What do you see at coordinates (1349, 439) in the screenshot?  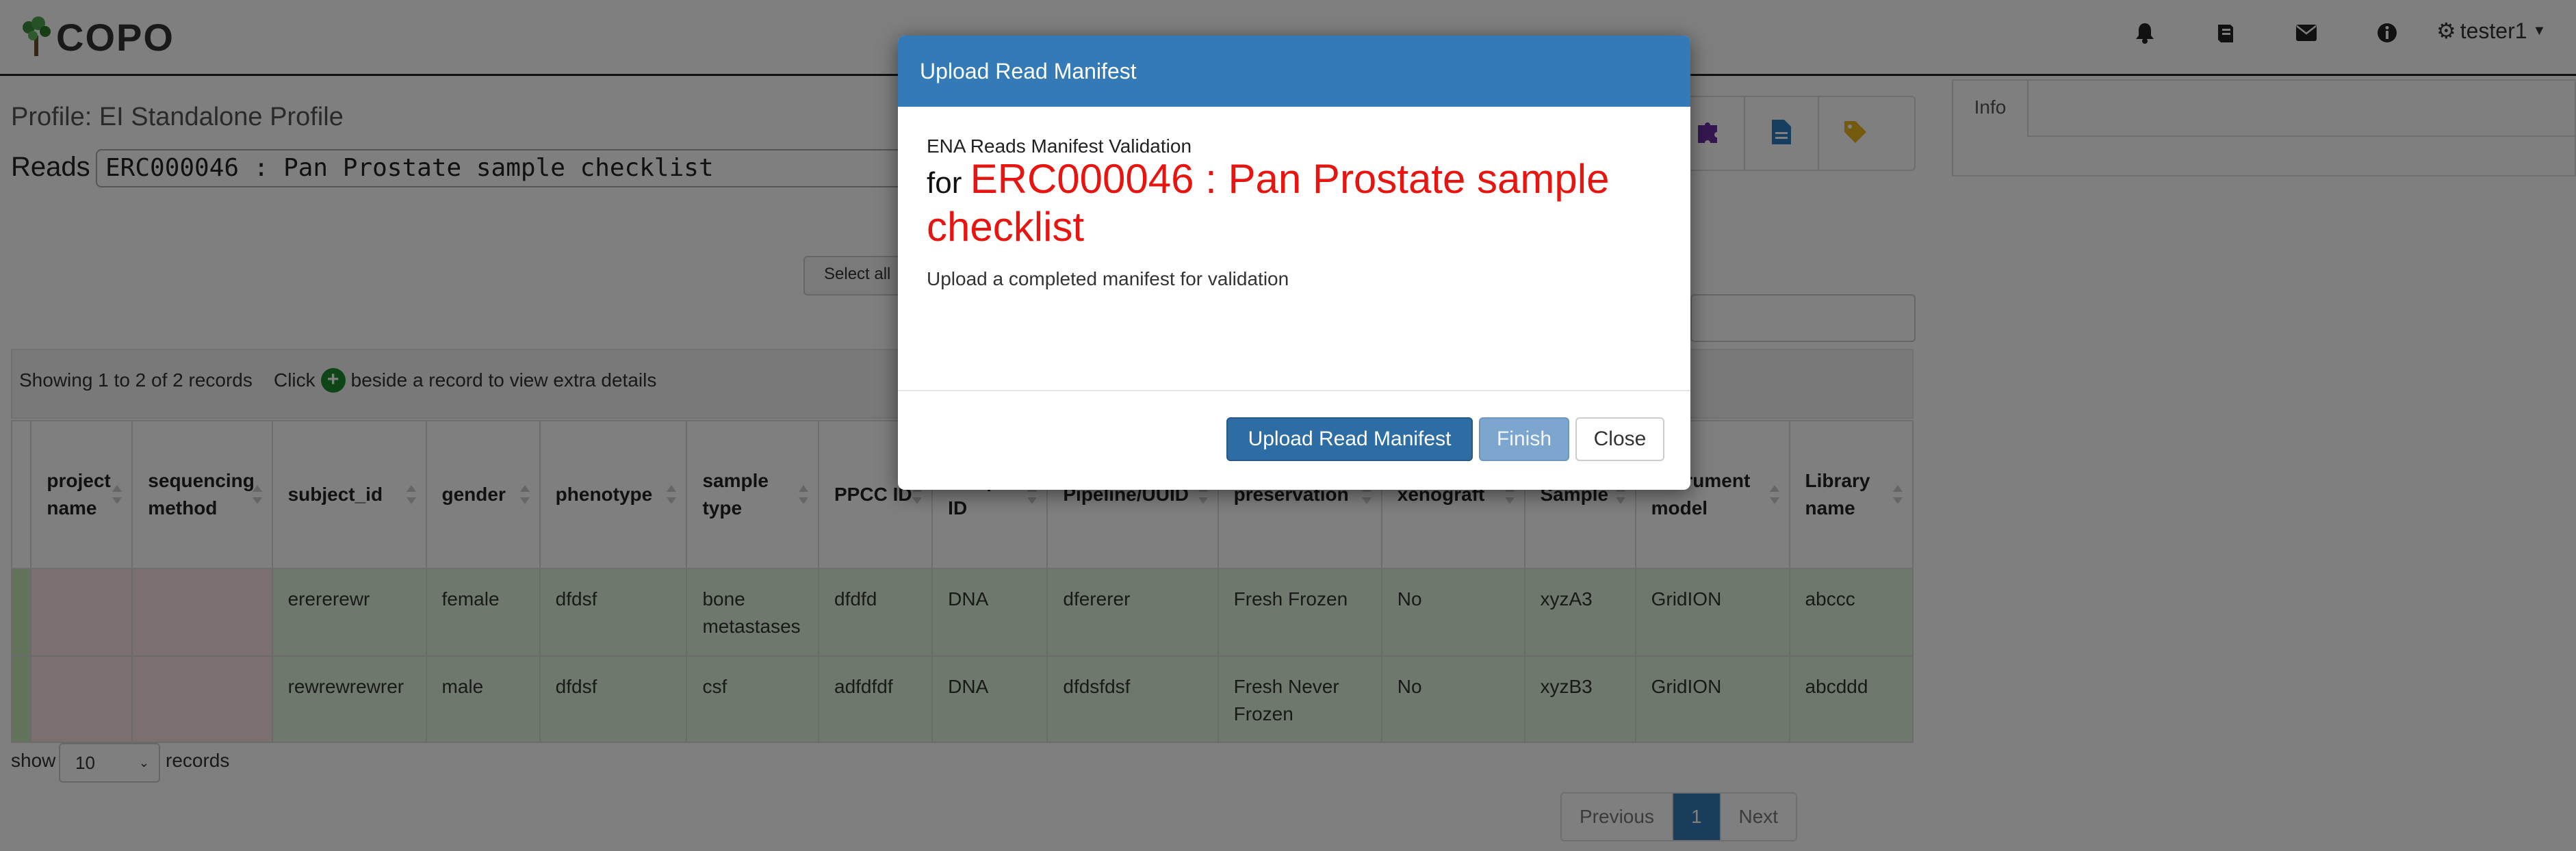 I see `upload-read-manifest-button: Upload Read Manifest` at bounding box center [1349, 439].